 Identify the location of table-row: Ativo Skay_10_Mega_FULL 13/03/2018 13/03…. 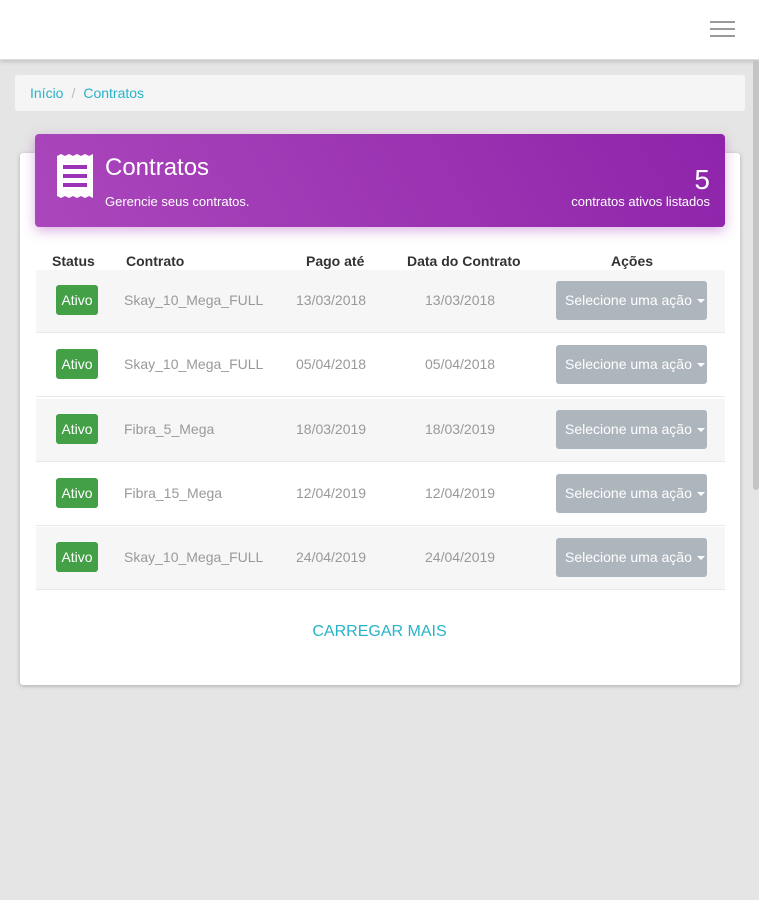
(380, 301).